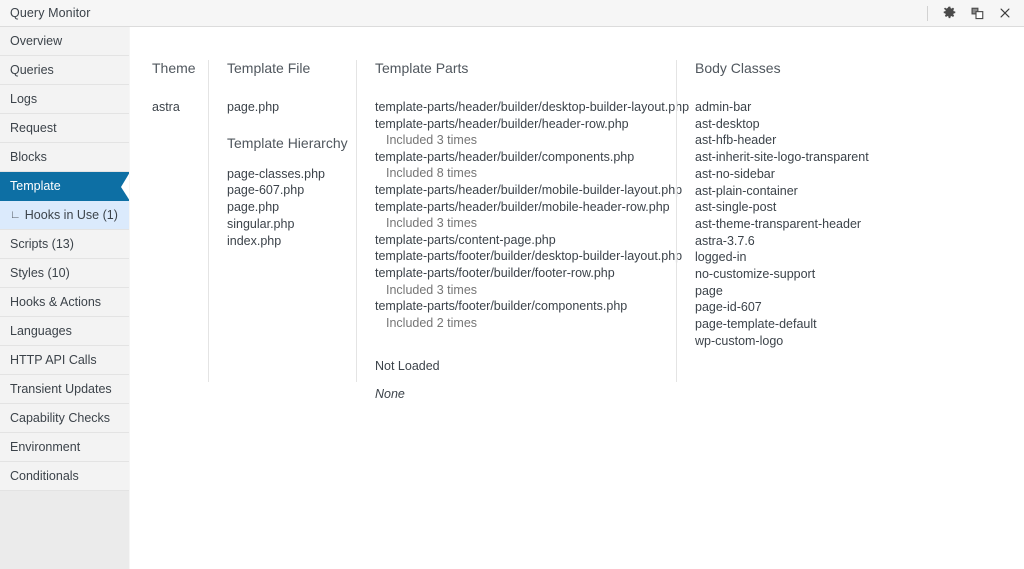  What do you see at coordinates (432, 322) in the screenshot?
I see `list-item-note: Included 2 times` at bounding box center [432, 322].